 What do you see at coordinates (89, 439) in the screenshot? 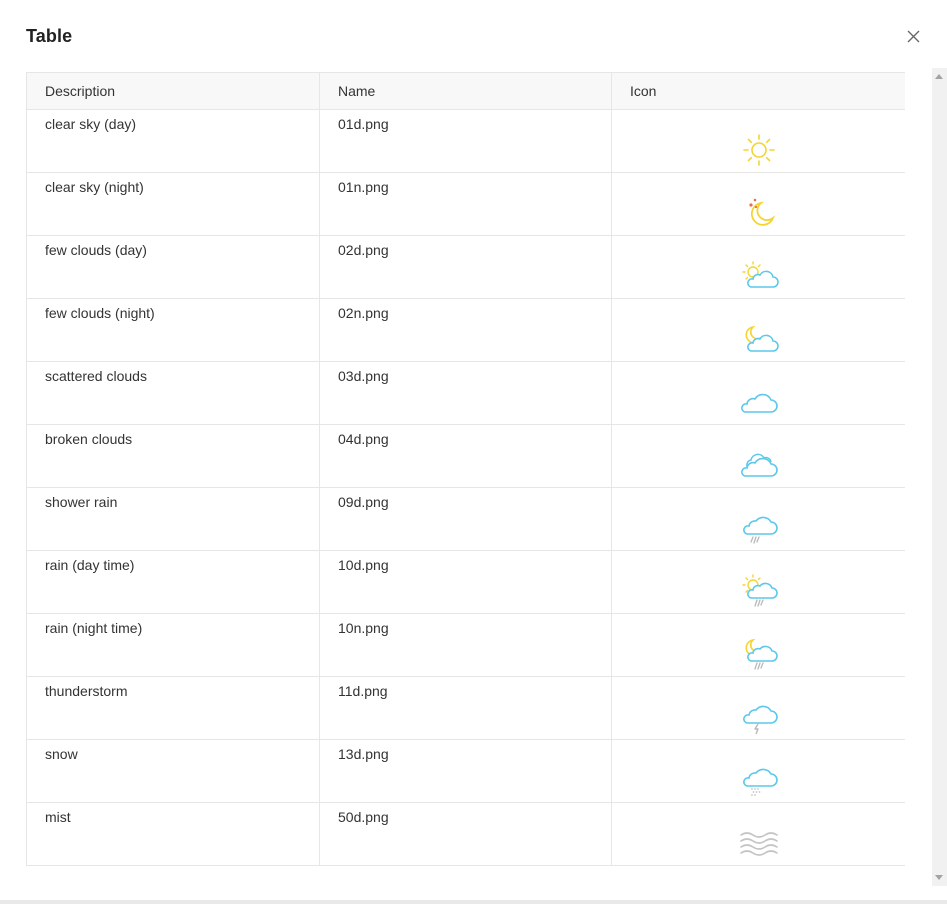
I see `description-text: broken clouds` at bounding box center [89, 439].